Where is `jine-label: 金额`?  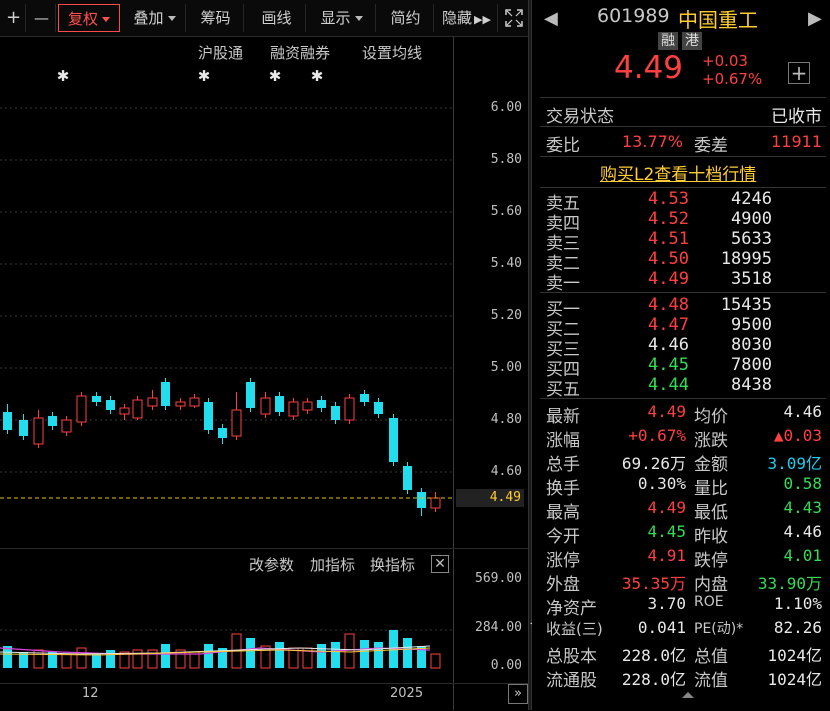 jine-label: 金额 is located at coordinates (711, 465).